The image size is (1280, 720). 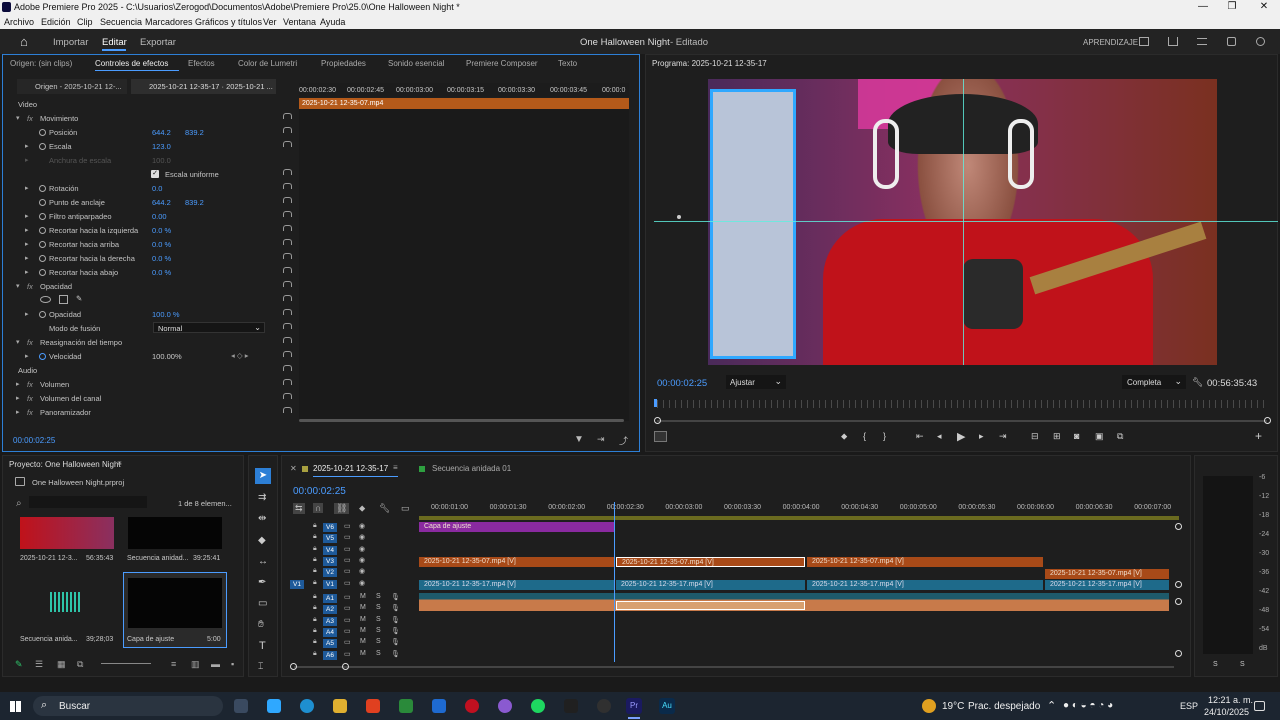 What do you see at coordinates (262, 497) in the screenshot?
I see `track-select-icon: ⇉` at bounding box center [262, 497].